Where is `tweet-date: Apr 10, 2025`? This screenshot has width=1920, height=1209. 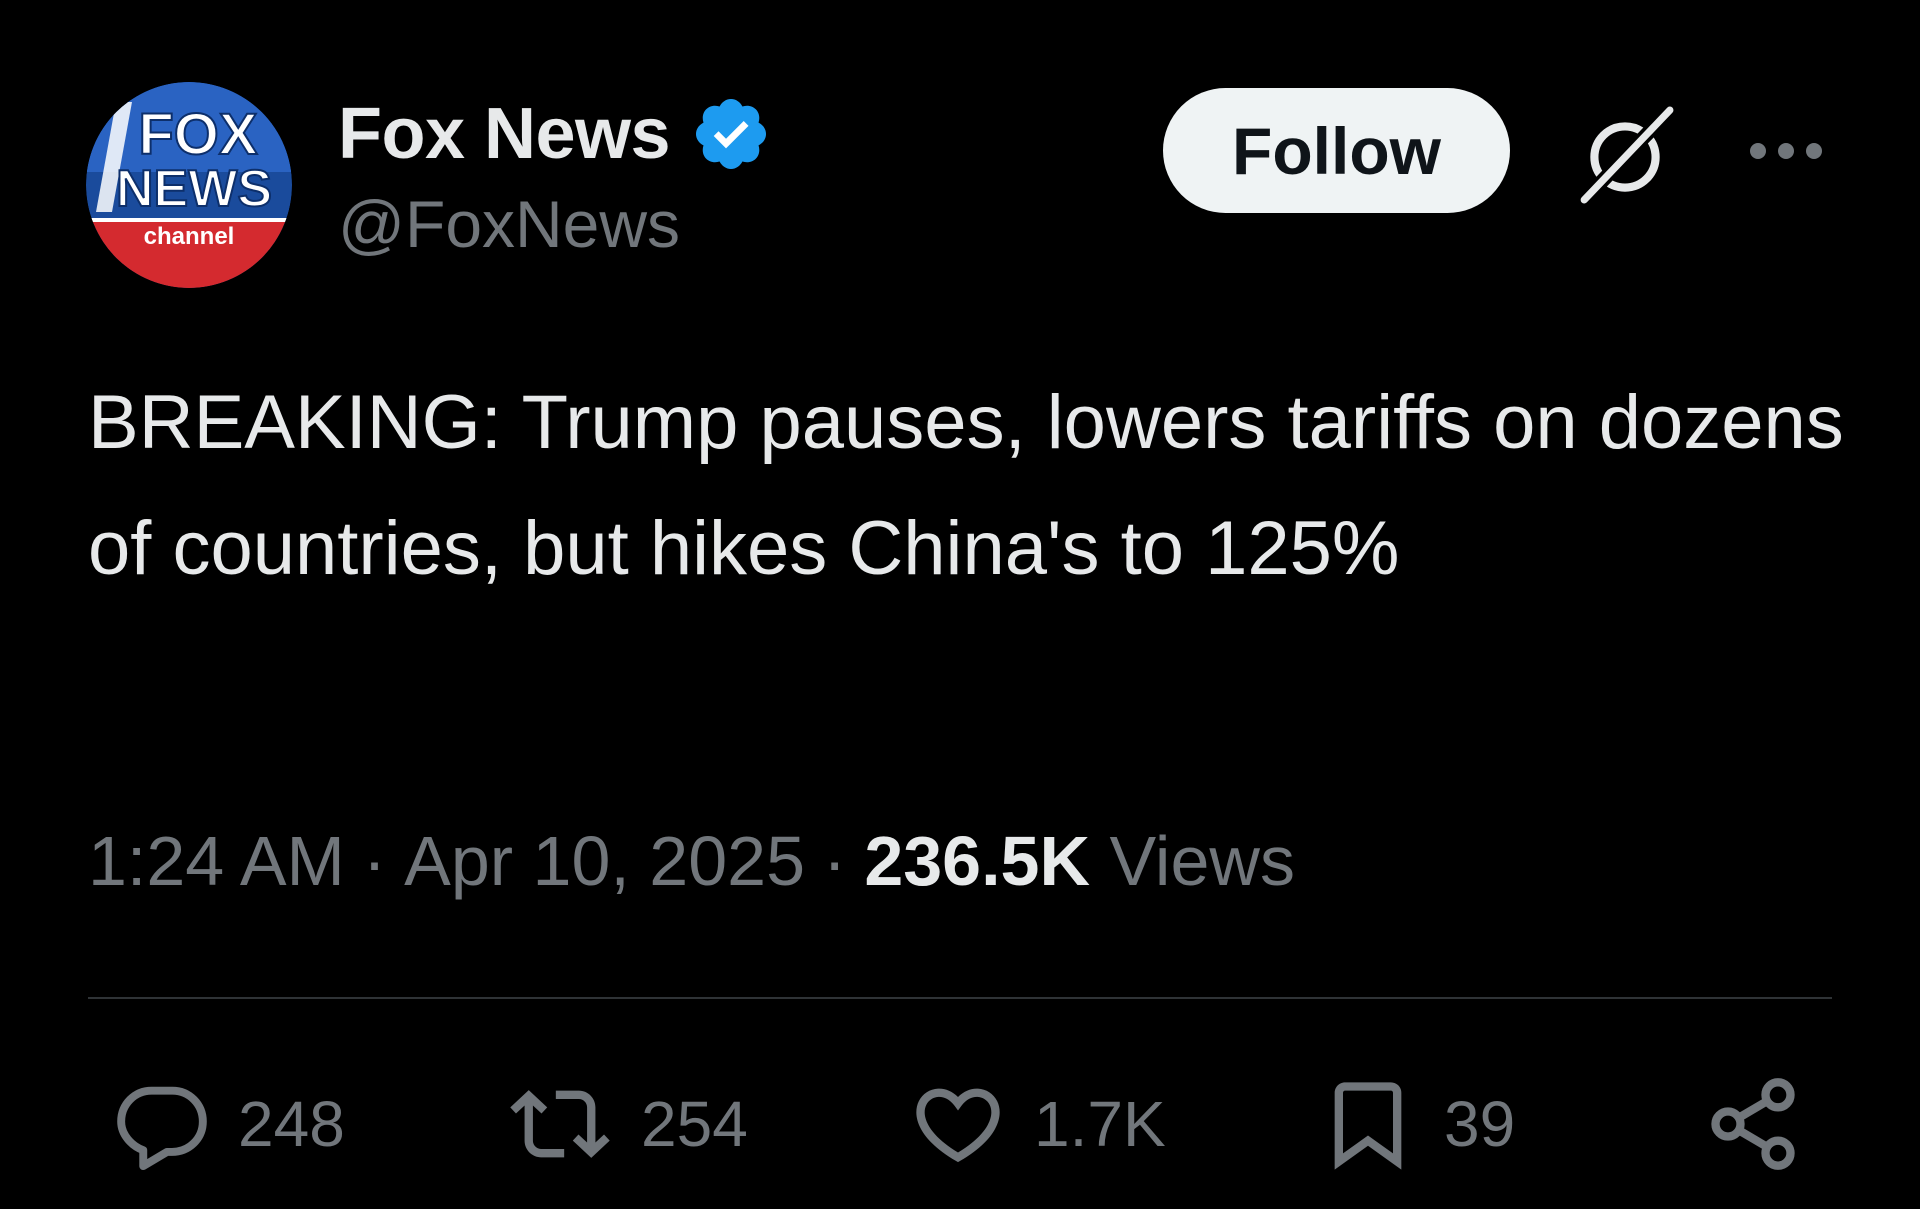 tweet-date: Apr 10, 2025 is located at coordinates (604, 861).